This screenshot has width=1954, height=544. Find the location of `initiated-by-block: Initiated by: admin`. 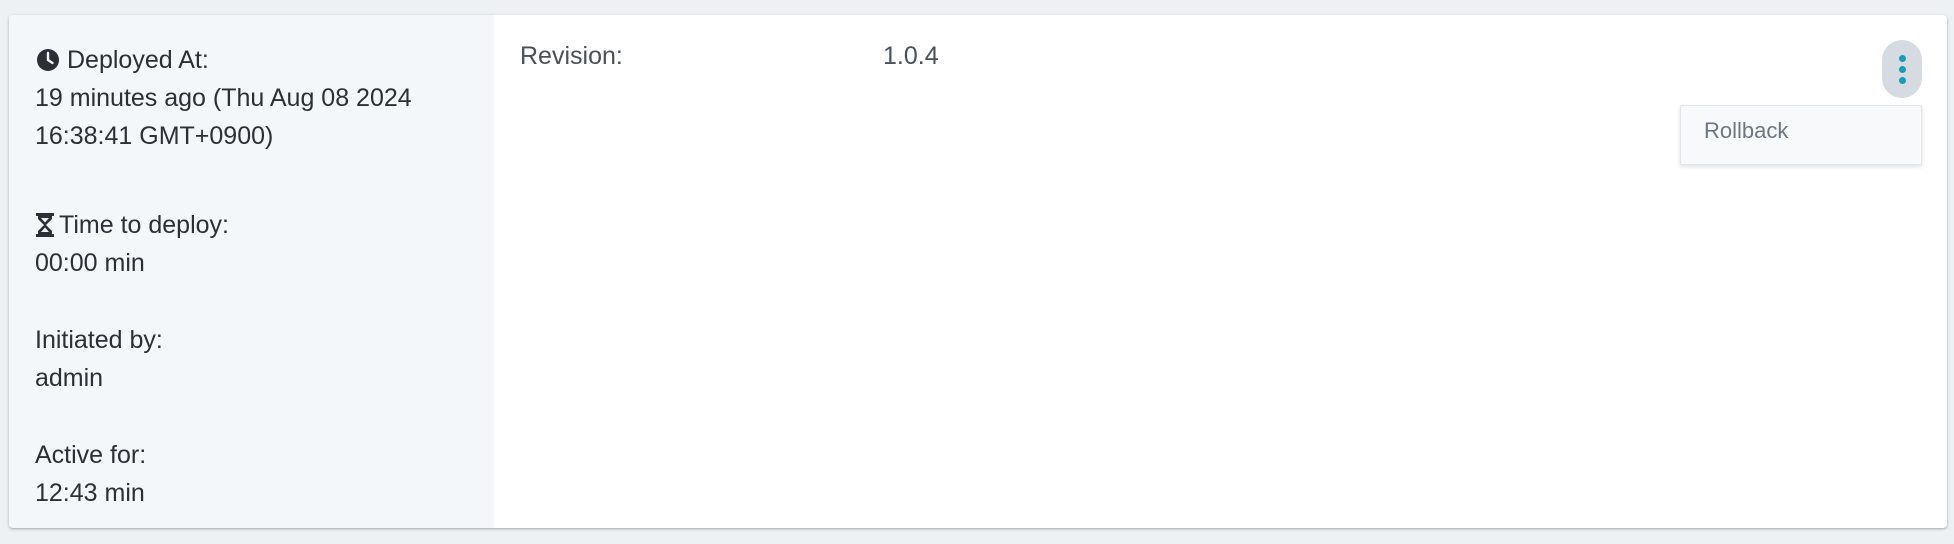

initiated-by-block: Initiated by: admin is located at coordinates (99, 359).